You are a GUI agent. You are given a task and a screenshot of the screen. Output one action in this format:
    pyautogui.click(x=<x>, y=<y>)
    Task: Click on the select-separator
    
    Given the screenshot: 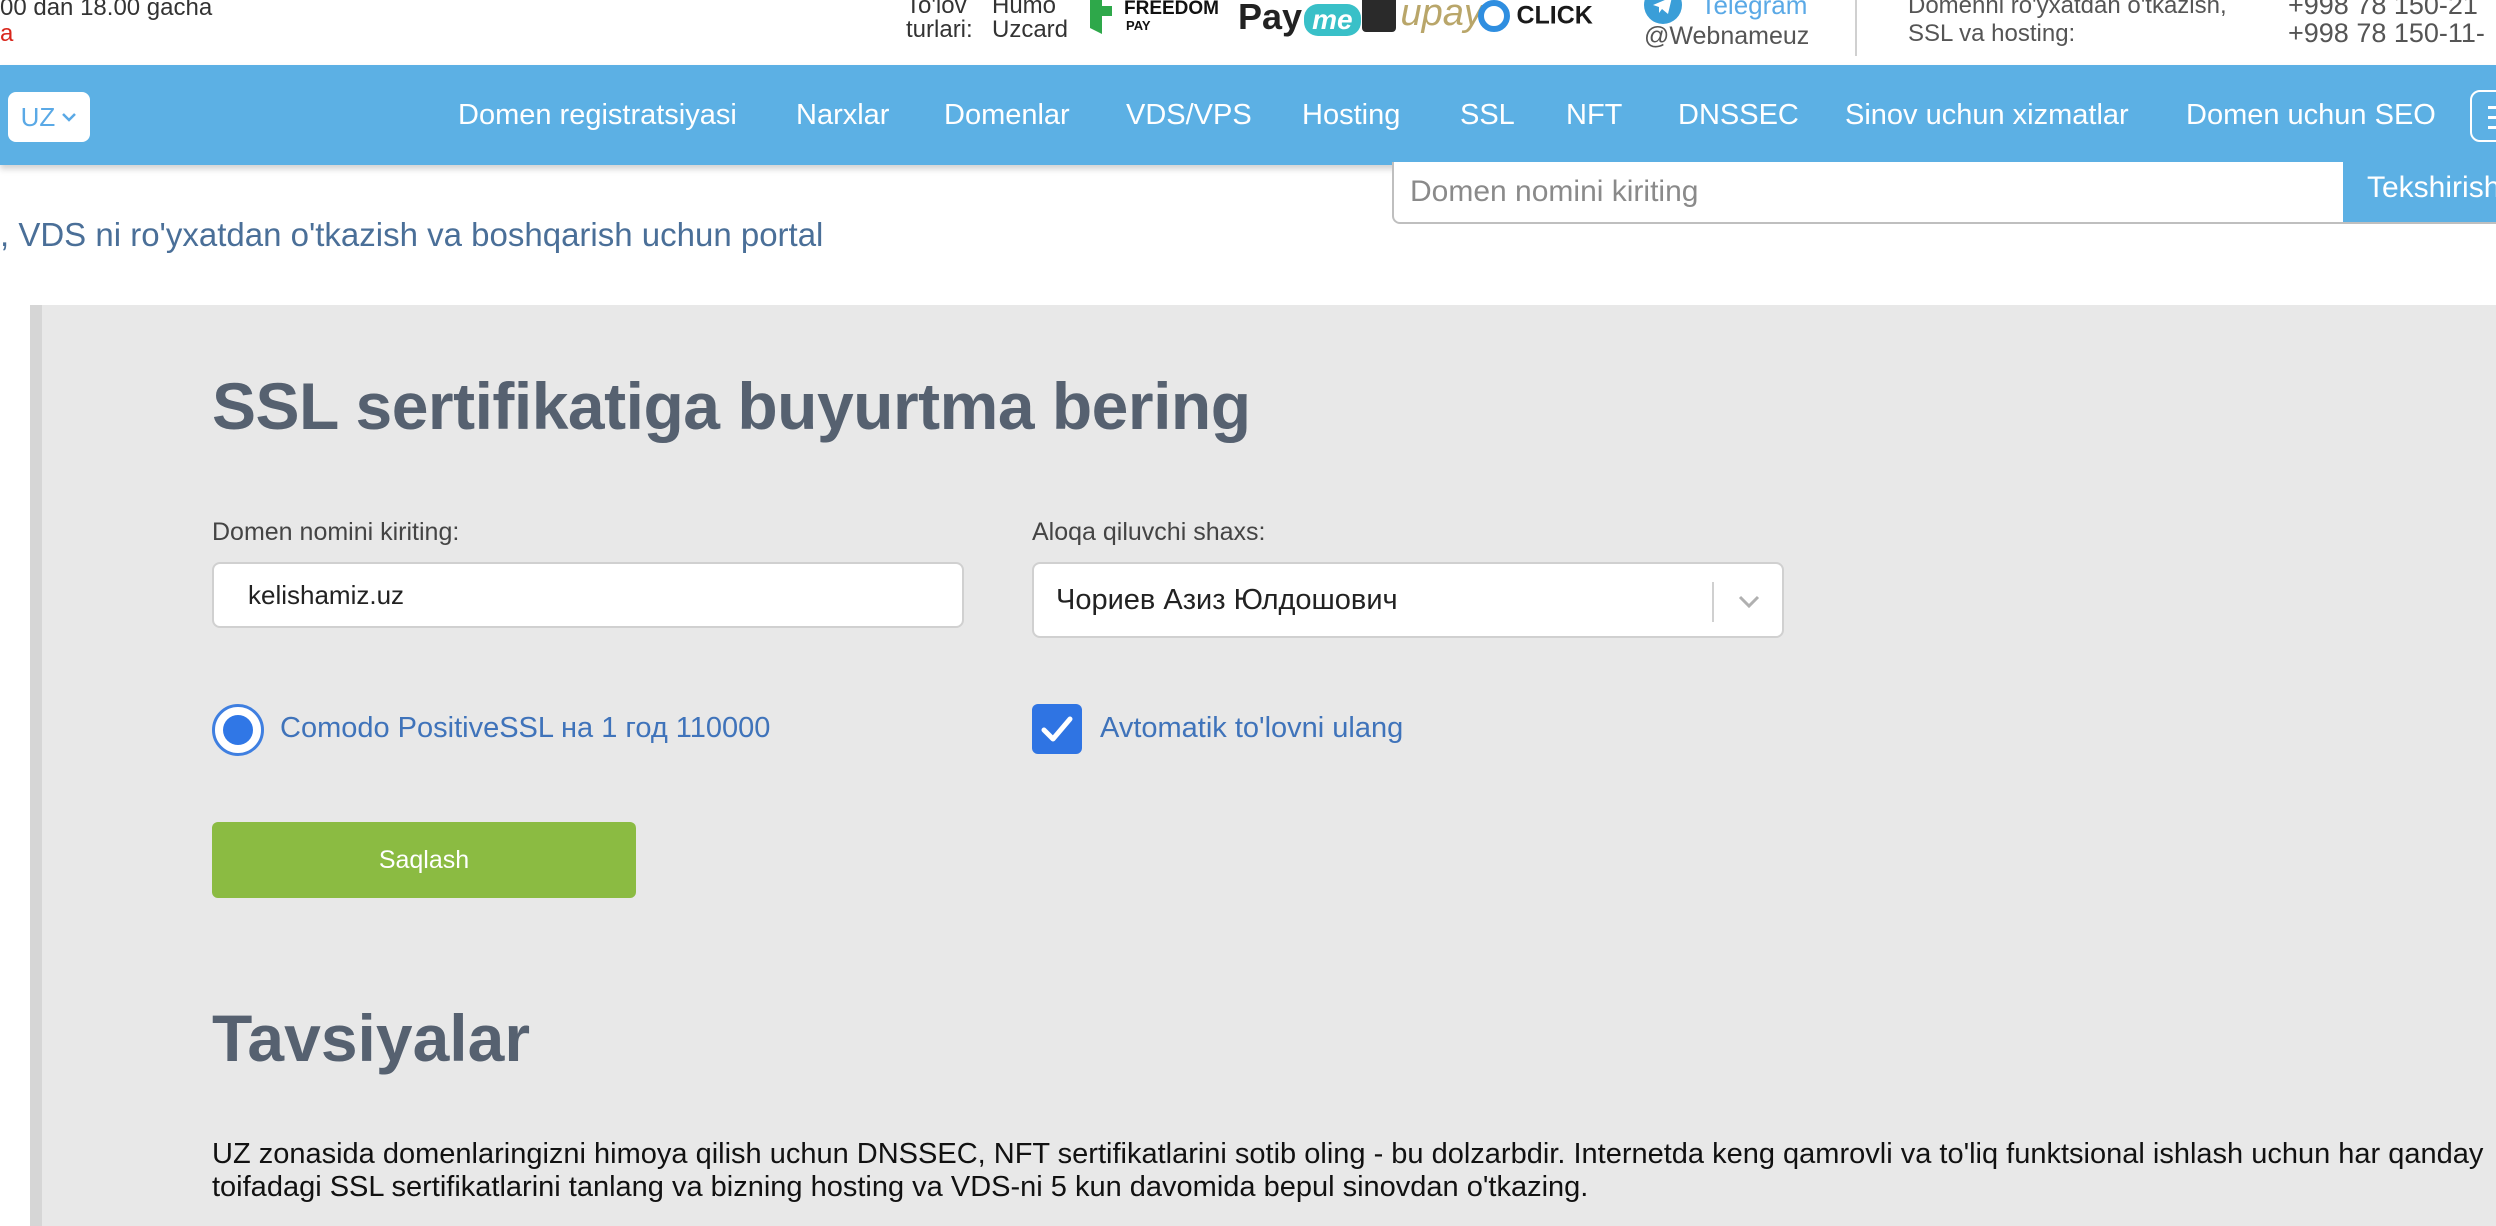 What is the action you would take?
    pyautogui.click(x=1713, y=602)
    